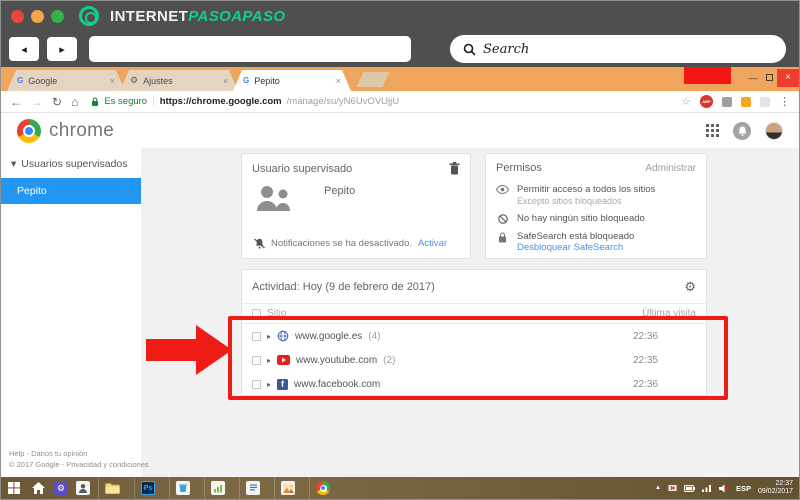 This screenshot has width=800, height=500. What do you see at coordinates (400, 16) in the screenshot?
I see `brand-header: INTERNETPASOAPASO` at bounding box center [400, 16].